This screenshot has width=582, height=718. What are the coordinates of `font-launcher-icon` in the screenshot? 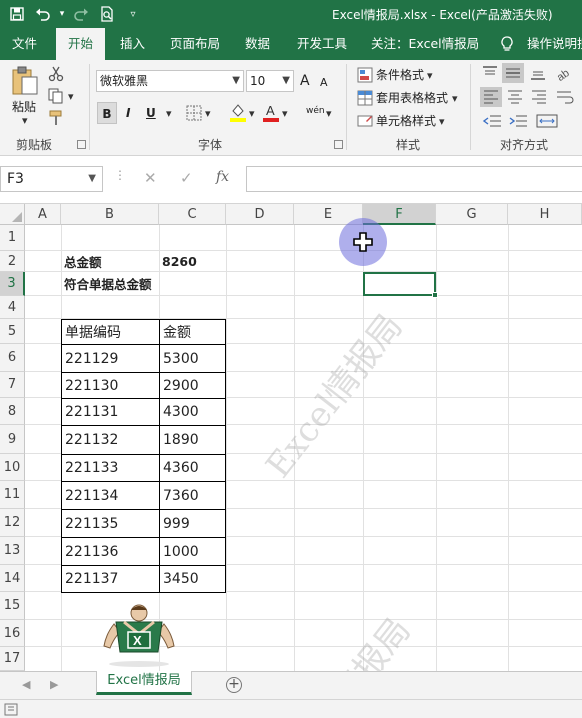 It's located at (338, 144).